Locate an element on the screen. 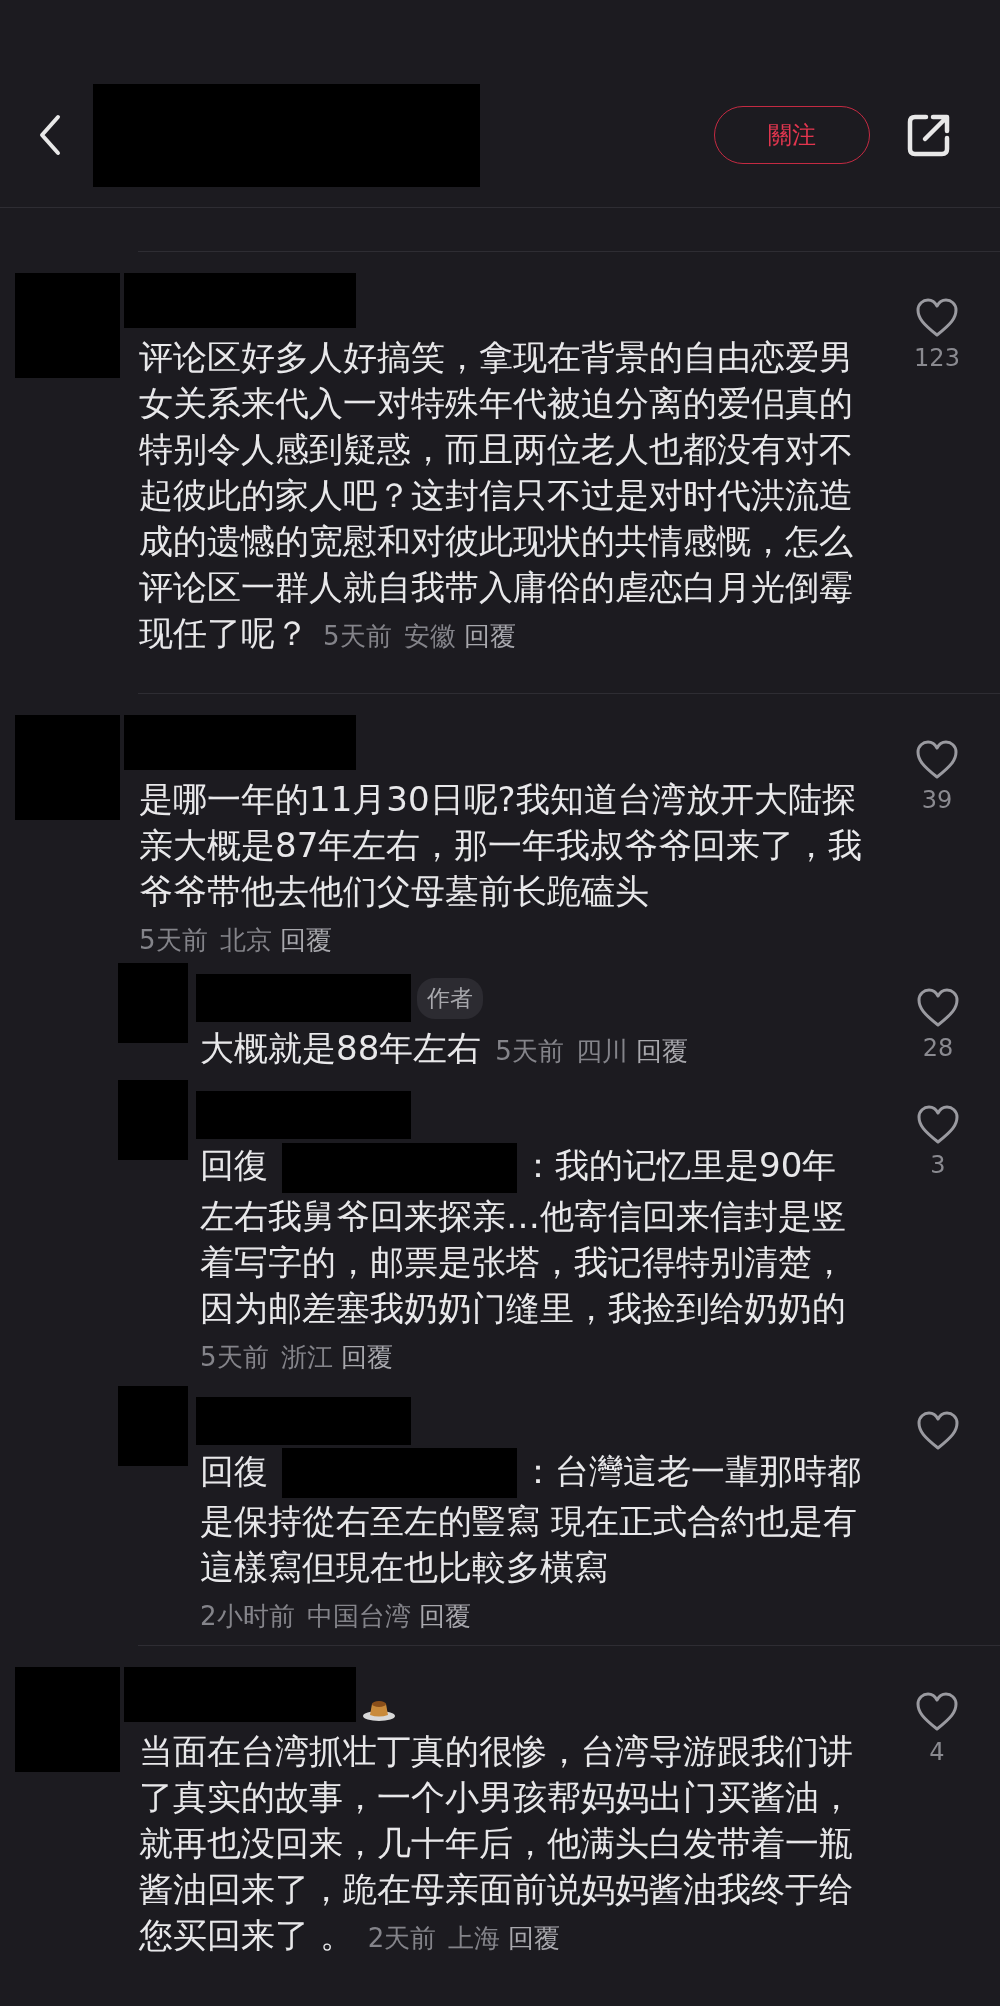 Image resolution: width=1000 pixels, height=2006 pixels. comment-text: 大概就是88年左右 5天前 四川 回覆 is located at coordinates (444, 1048).